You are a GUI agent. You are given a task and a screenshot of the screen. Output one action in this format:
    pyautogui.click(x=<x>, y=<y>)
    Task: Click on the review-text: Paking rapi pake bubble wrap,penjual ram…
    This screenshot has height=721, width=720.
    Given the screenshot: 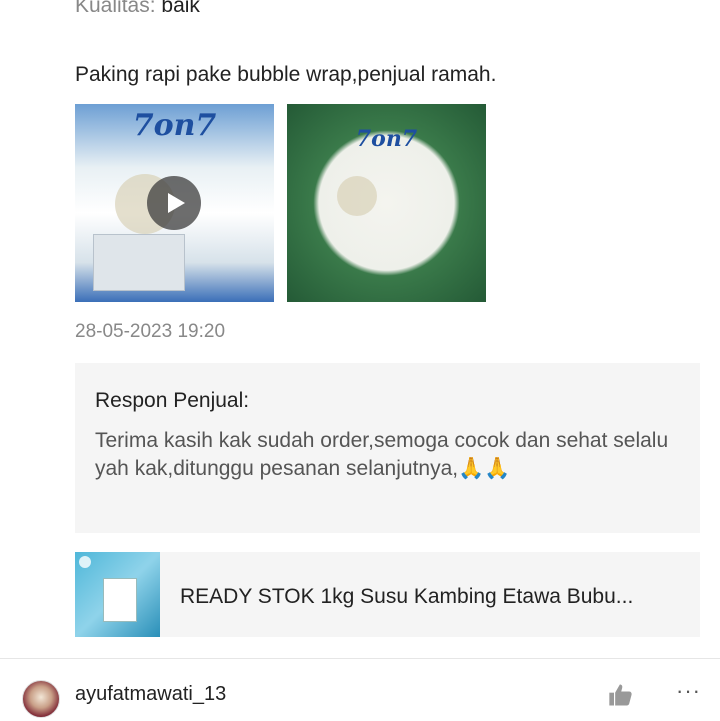 What is the action you would take?
    pyautogui.click(x=286, y=74)
    